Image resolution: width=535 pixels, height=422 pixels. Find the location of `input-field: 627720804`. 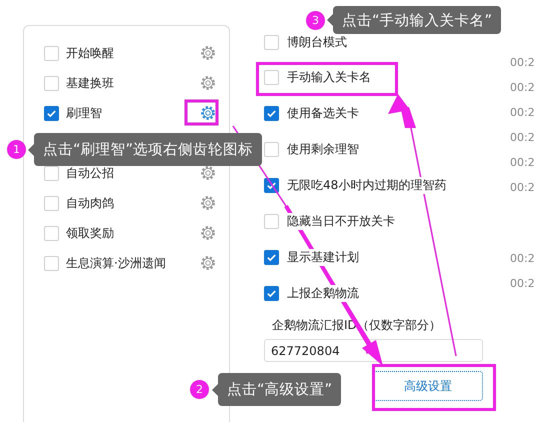

input-field: 627720804 is located at coordinates (373, 350).